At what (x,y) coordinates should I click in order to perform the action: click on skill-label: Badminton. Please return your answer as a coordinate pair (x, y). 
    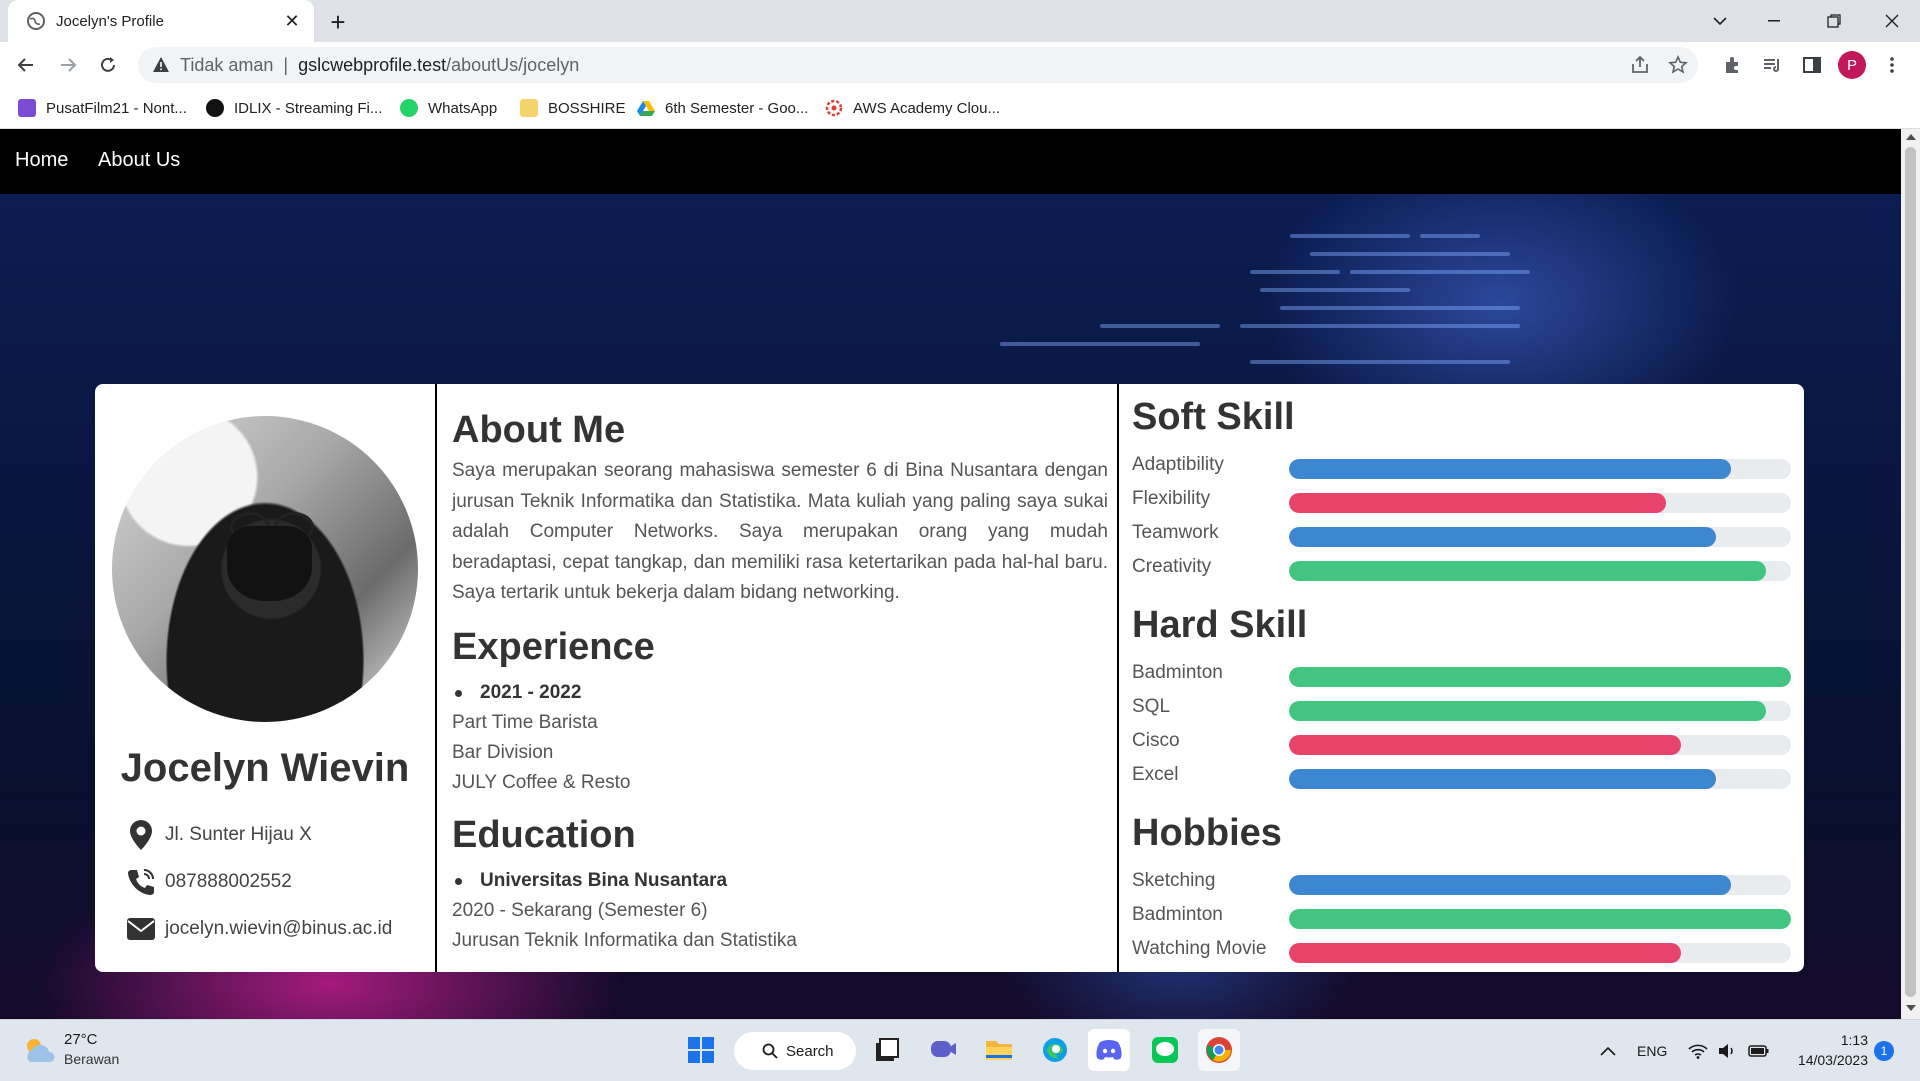
    Looking at the image, I should click on (1177, 672).